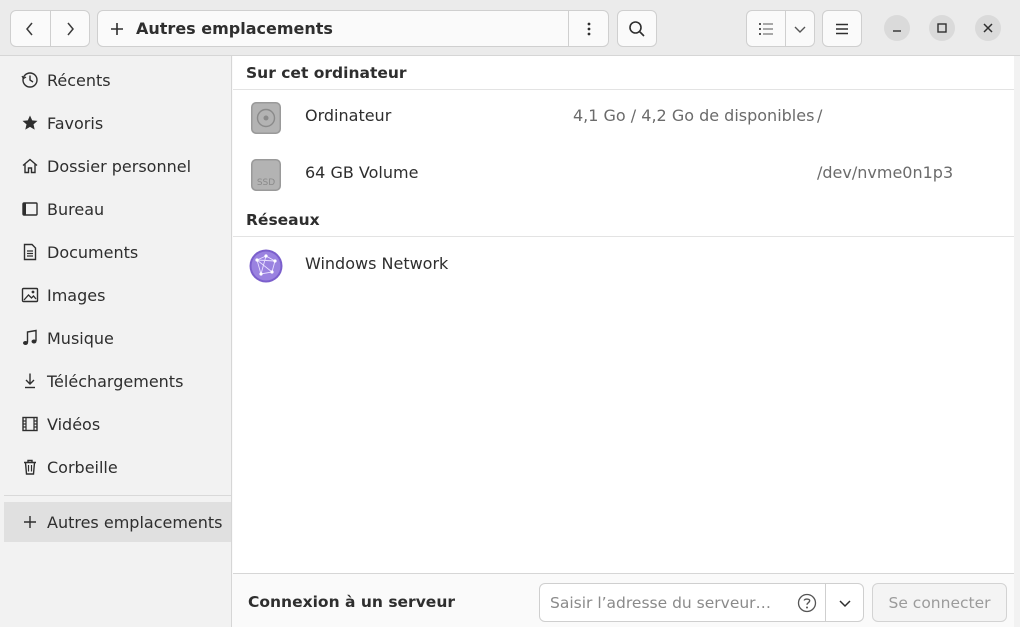 Image resolution: width=1020 pixels, height=627 pixels. I want to click on location-bar: Autres emplacements, so click(353, 28).